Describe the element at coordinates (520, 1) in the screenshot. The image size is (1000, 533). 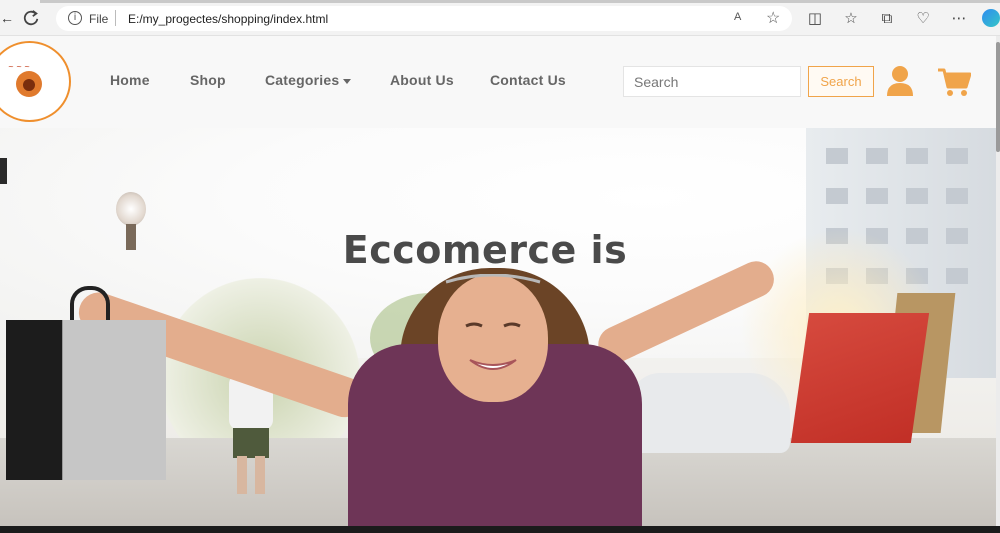
I see `tab-strip-edge` at that location.